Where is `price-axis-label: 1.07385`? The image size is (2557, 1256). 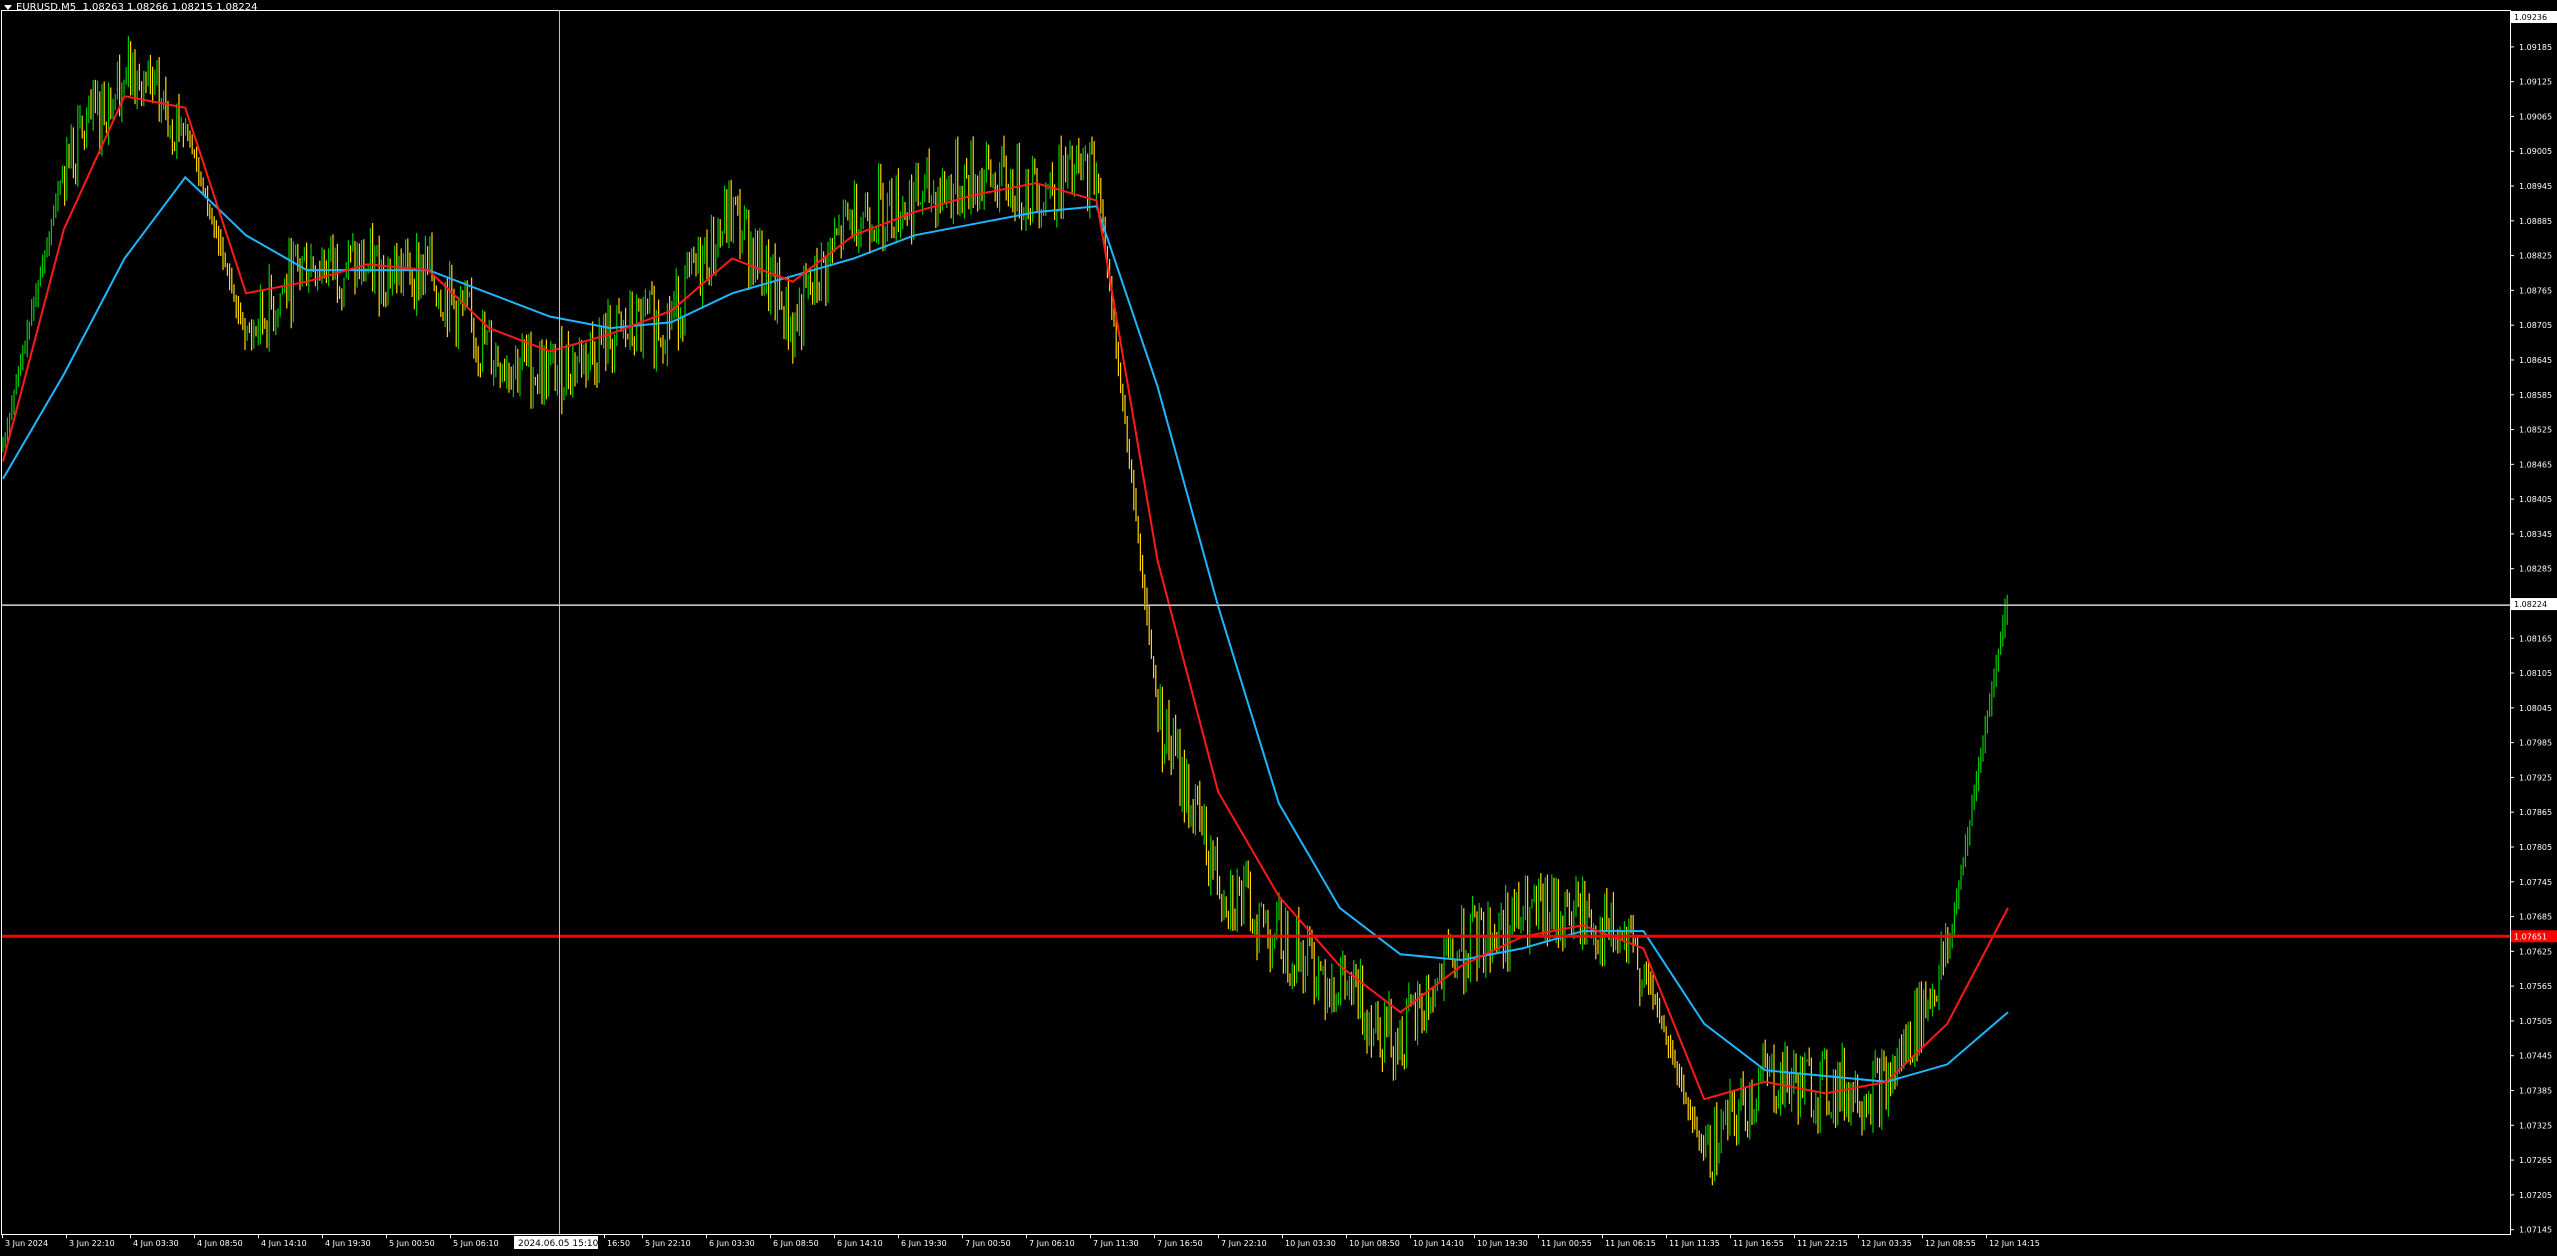
price-axis-label: 1.07385 is located at coordinates (2535, 1091).